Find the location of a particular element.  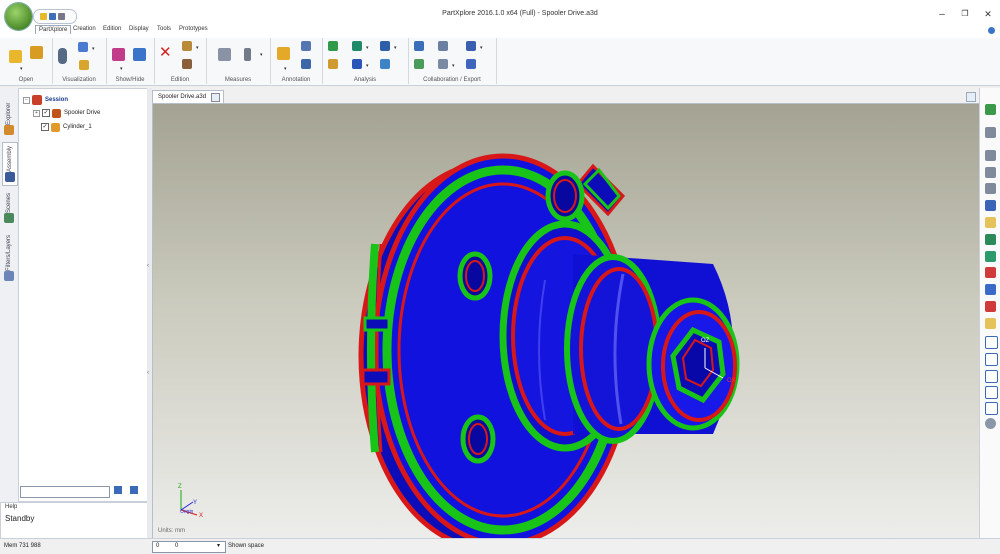

open-recent-icon is located at coordinates (36, 52).